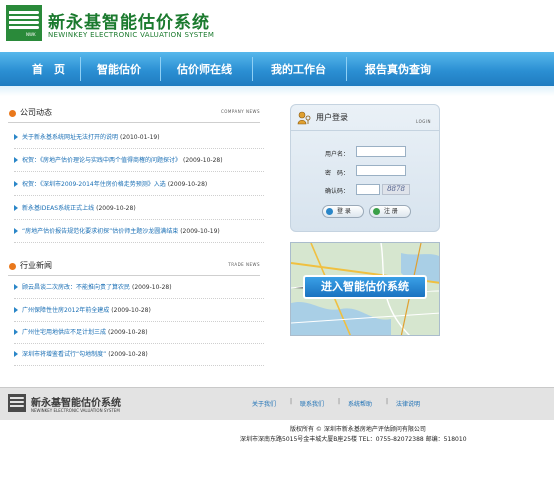 The image size is (554, 481). I want to click on news-title: 祝贺：《深圳市2009-2014年住房价格走势预测》入选, so click(94, 184).